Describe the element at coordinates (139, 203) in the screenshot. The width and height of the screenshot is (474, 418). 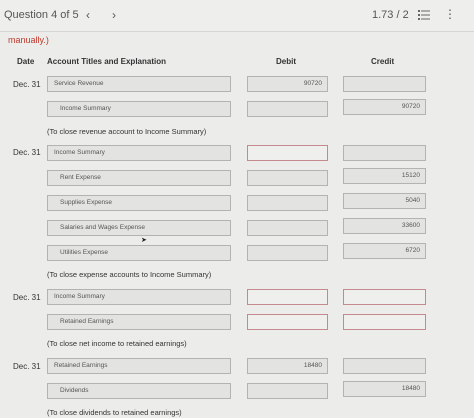
I see `account-field: Supplies Expense` at that location.